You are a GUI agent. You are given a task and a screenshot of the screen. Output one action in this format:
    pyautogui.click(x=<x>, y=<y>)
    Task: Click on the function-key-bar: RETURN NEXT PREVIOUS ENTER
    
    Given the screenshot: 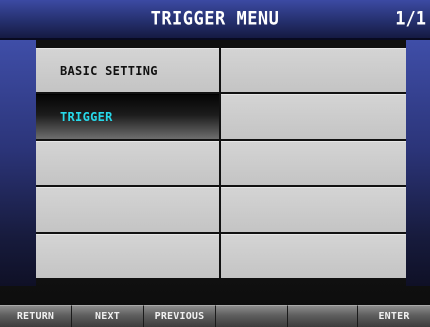 What is the action you would take?
    pyautogui.click(x=215, y=316)
    